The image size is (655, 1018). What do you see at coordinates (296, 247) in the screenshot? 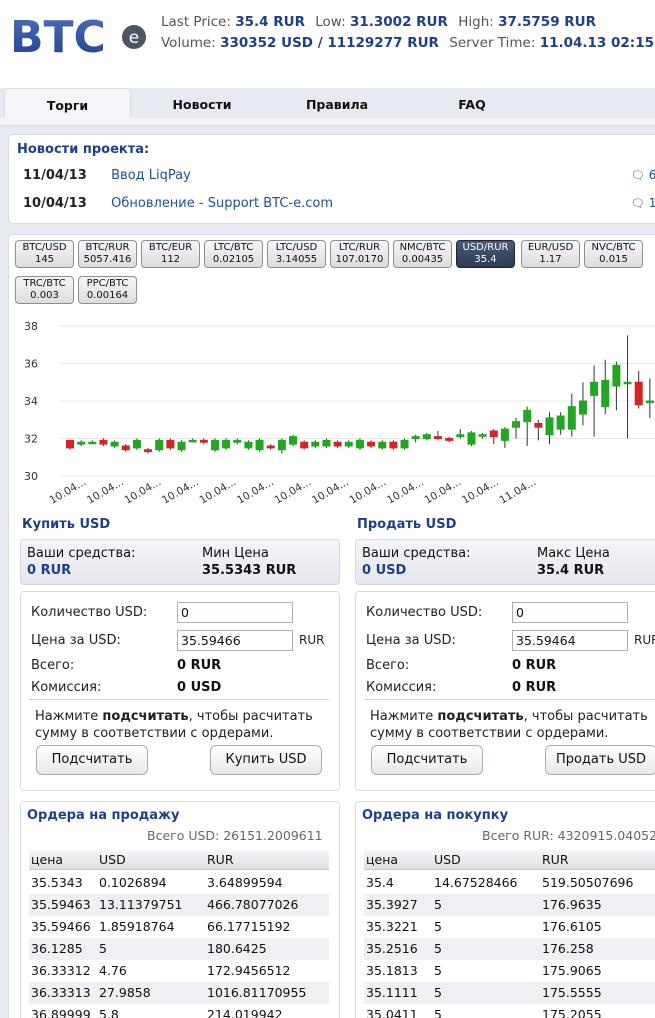
I see `pair-name: LTC/USD` at bounding box center [296, 247].